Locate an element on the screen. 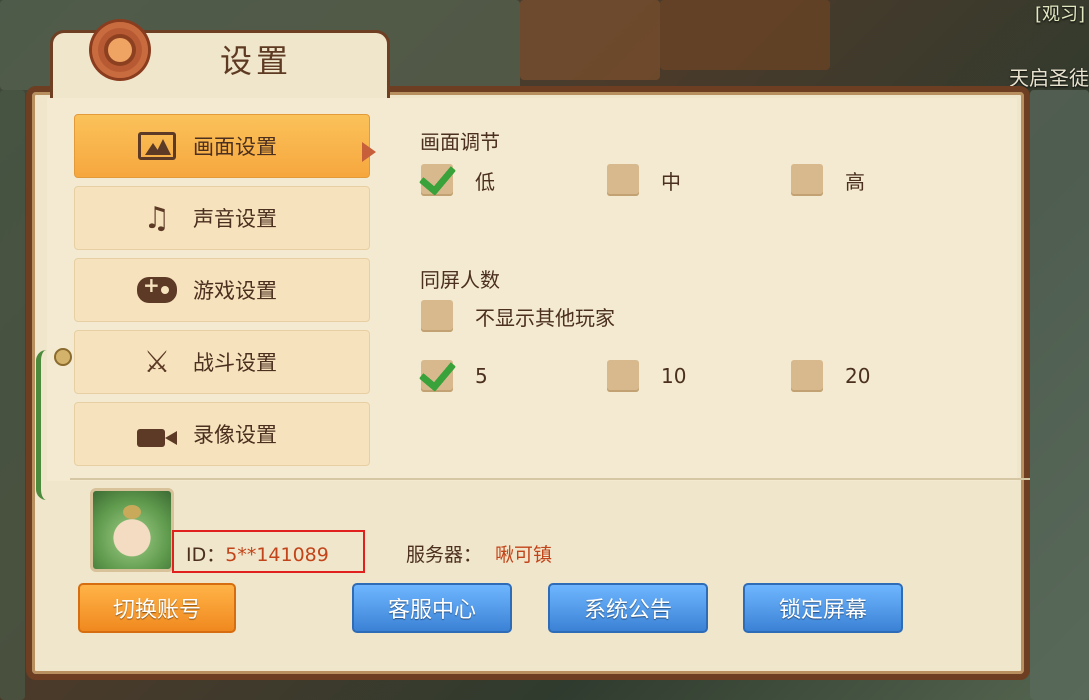 The width and height of the screenshot is (1089, 700). option-label: 低 is located at coordinates (485, 181).